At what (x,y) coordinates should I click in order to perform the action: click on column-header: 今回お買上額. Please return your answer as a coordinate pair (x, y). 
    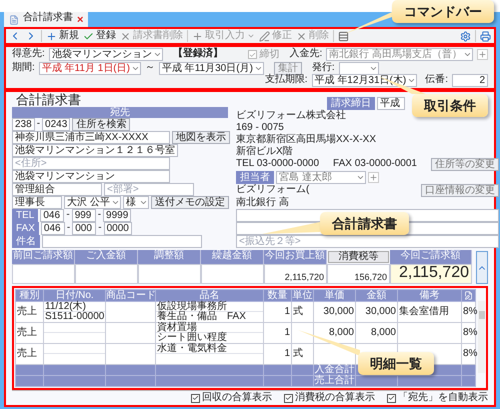
    Looking at the image, I should click on (296, 257).